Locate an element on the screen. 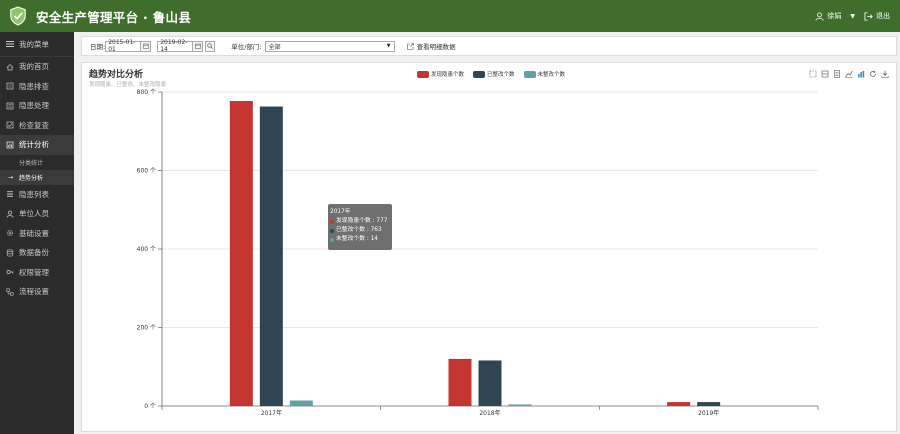  menu-label: 我的菜单 is located at coordinates (34, 44).